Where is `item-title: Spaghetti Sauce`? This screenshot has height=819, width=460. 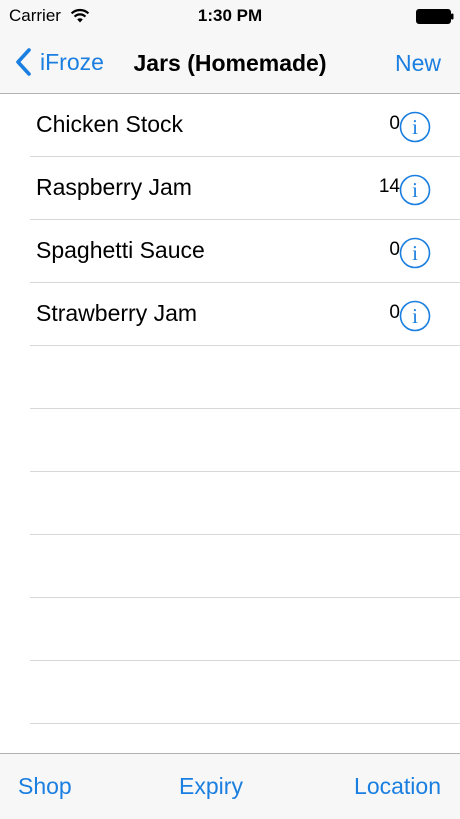 item-title: Spaghetti Sauce is located at coordinates (120, 250).